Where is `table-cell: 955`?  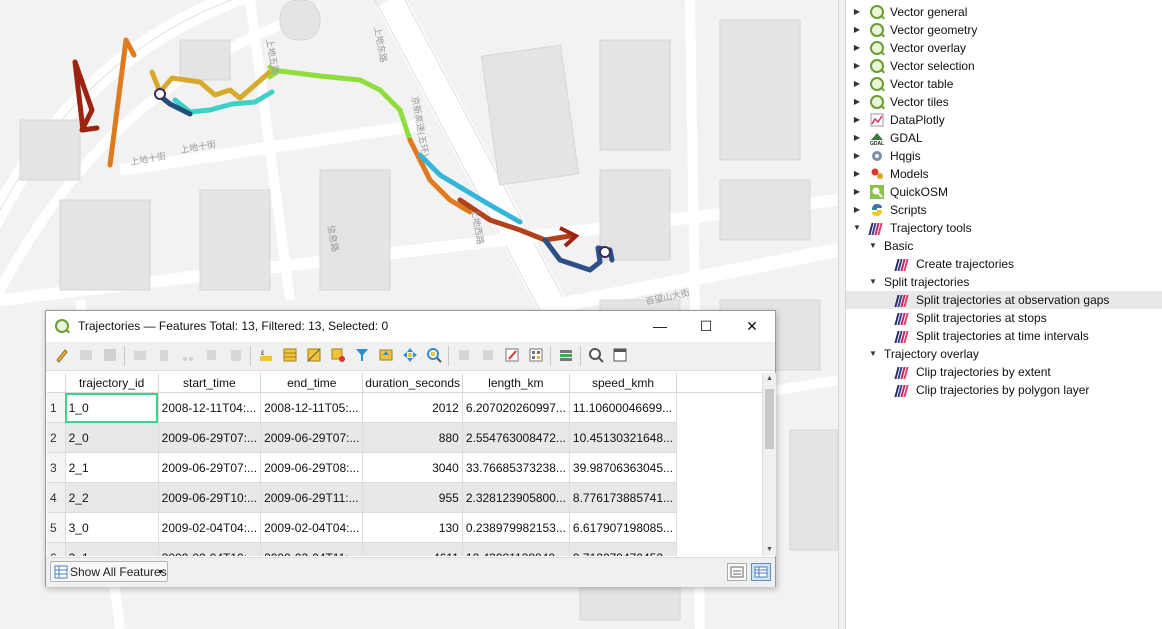 table-cell: 955 is located at coordinates (412, 497).